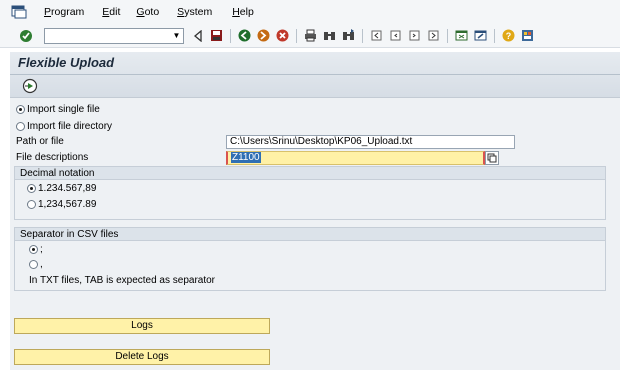  I want to click on decimal-option-2: 1,234,567.89, so click(61, 204).